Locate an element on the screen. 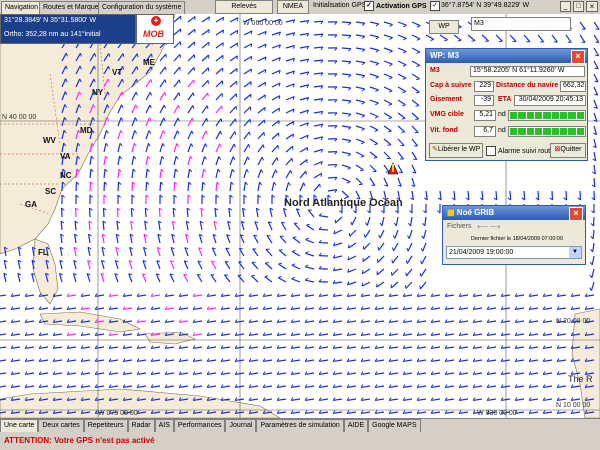 This screenshot has width=600, height=450. distance-value: 662,32 is located at coordinates (573, 86).